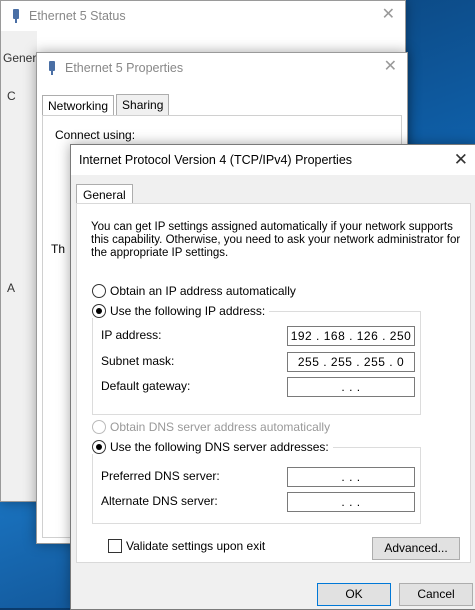 This screenshot has height=610, width=475. What do you see at coordinates (354, 594) in the screenshot?
I see `ok-button: OK` at bounding box center [354, 594].